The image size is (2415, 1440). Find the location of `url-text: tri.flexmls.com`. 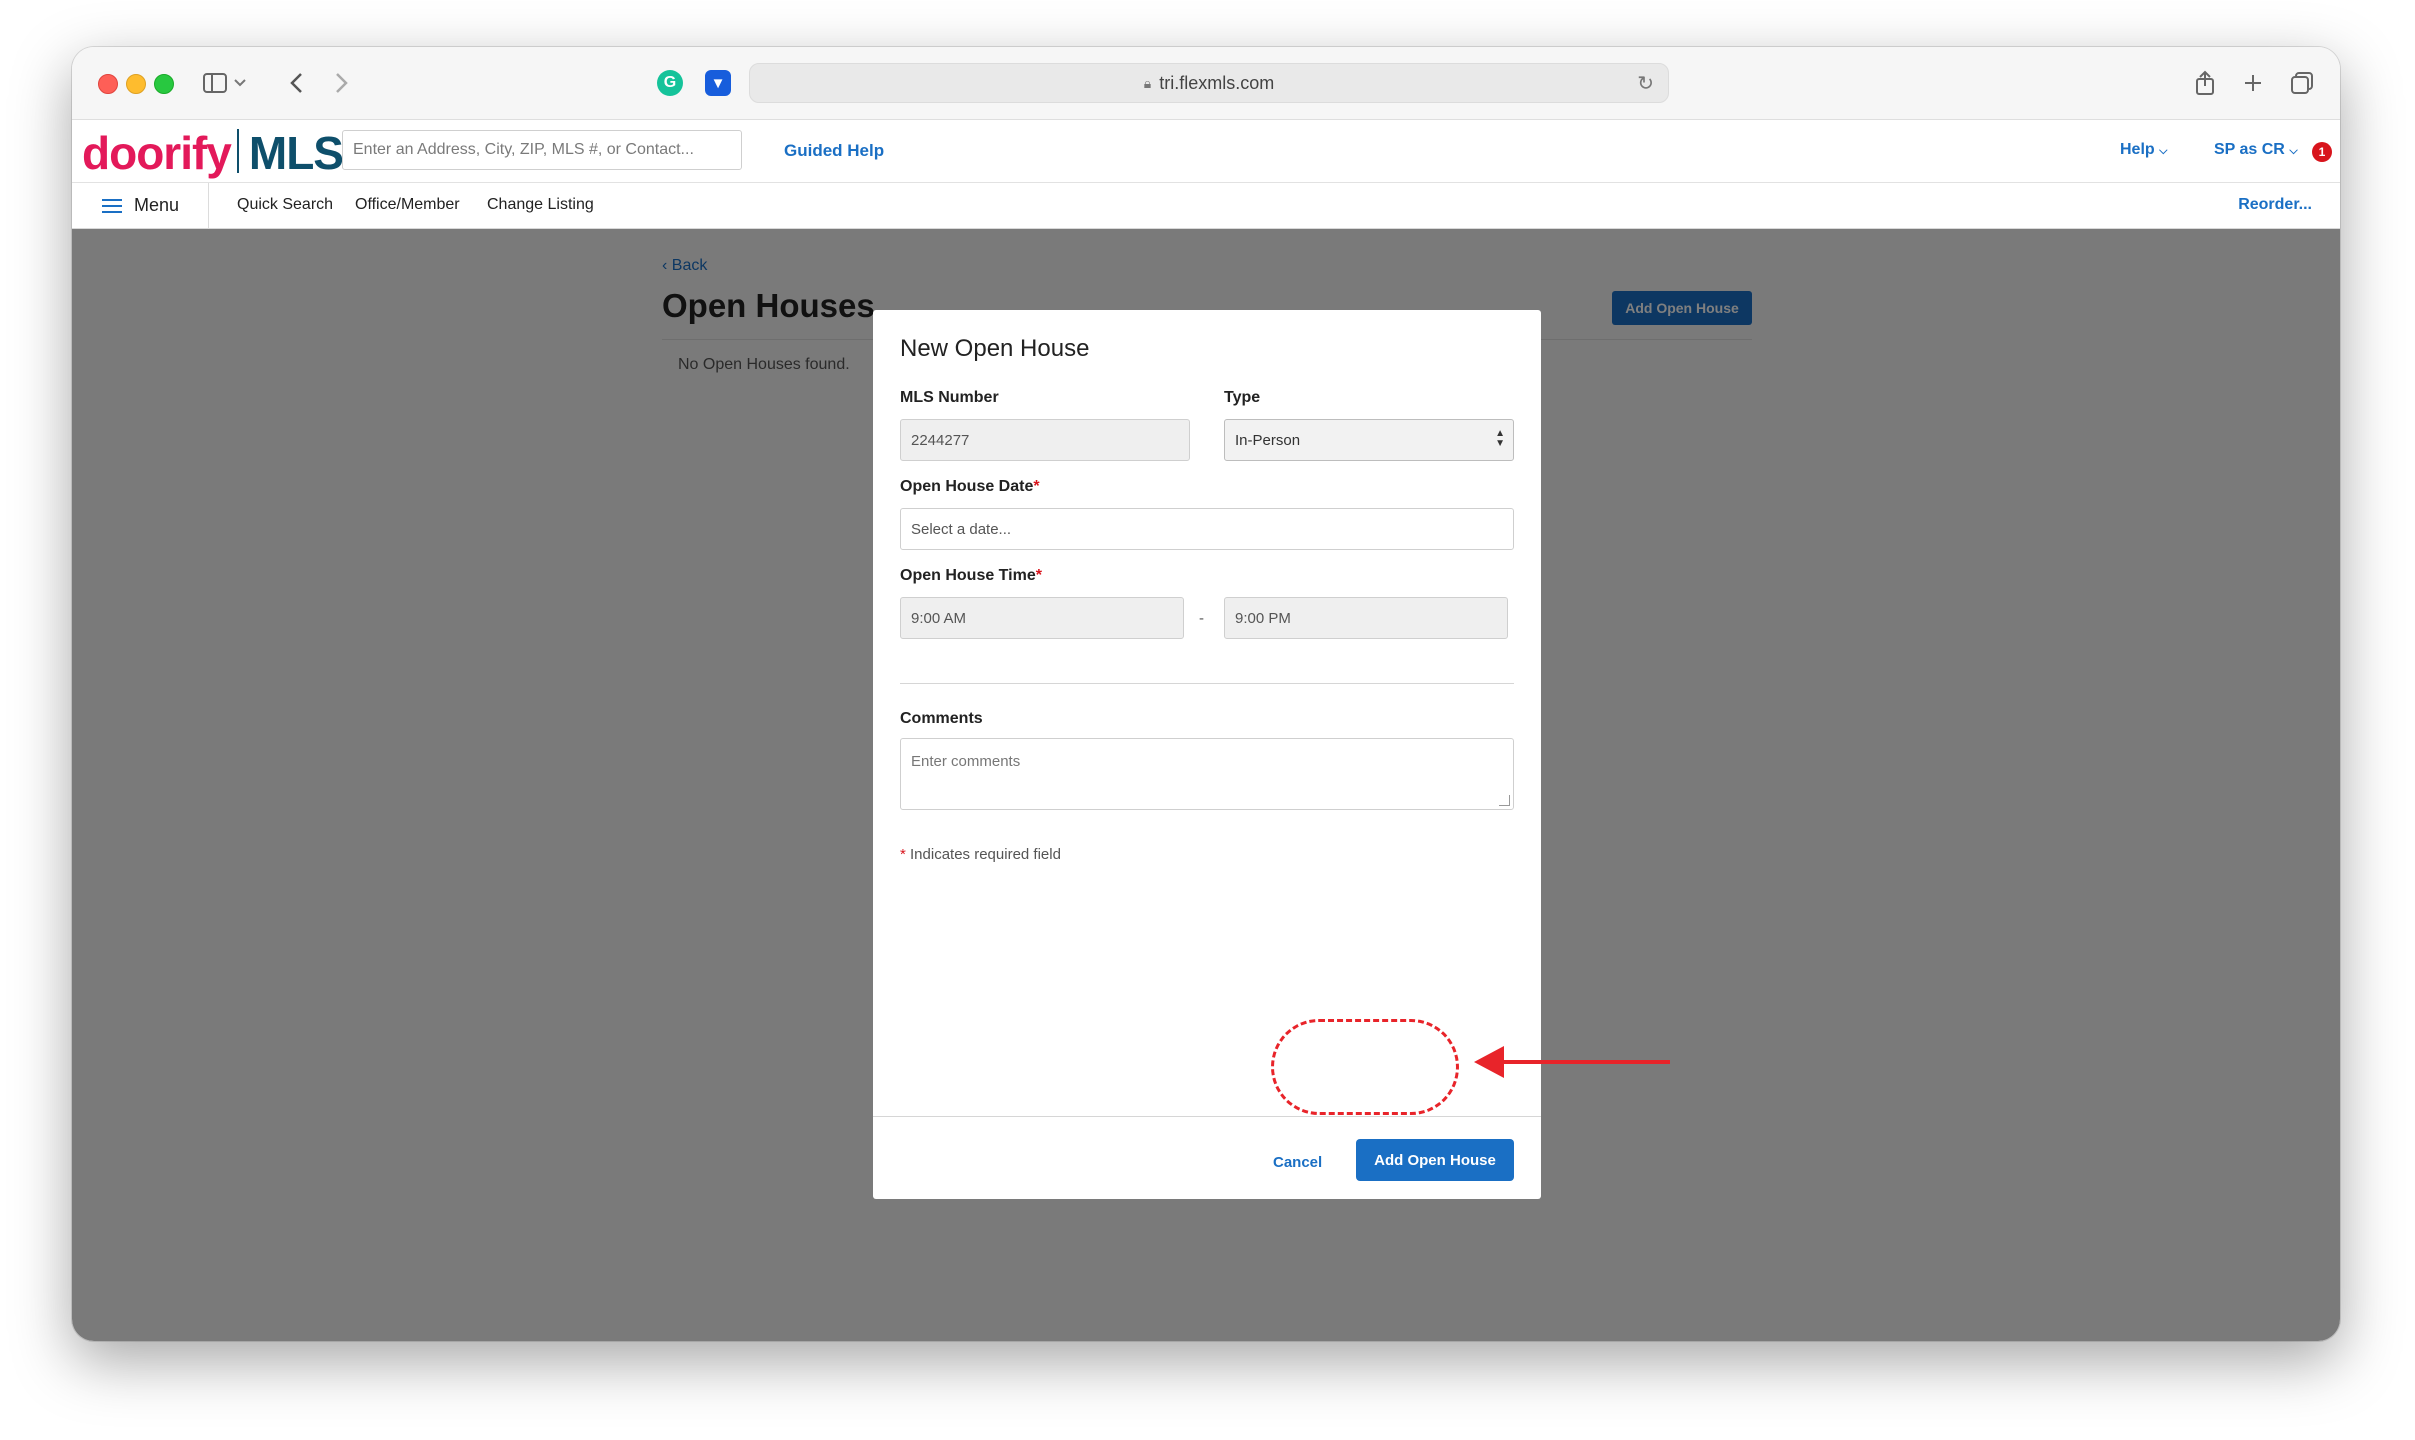

url-text: tri.flexmls.com is located at coordinates (1217, 82).